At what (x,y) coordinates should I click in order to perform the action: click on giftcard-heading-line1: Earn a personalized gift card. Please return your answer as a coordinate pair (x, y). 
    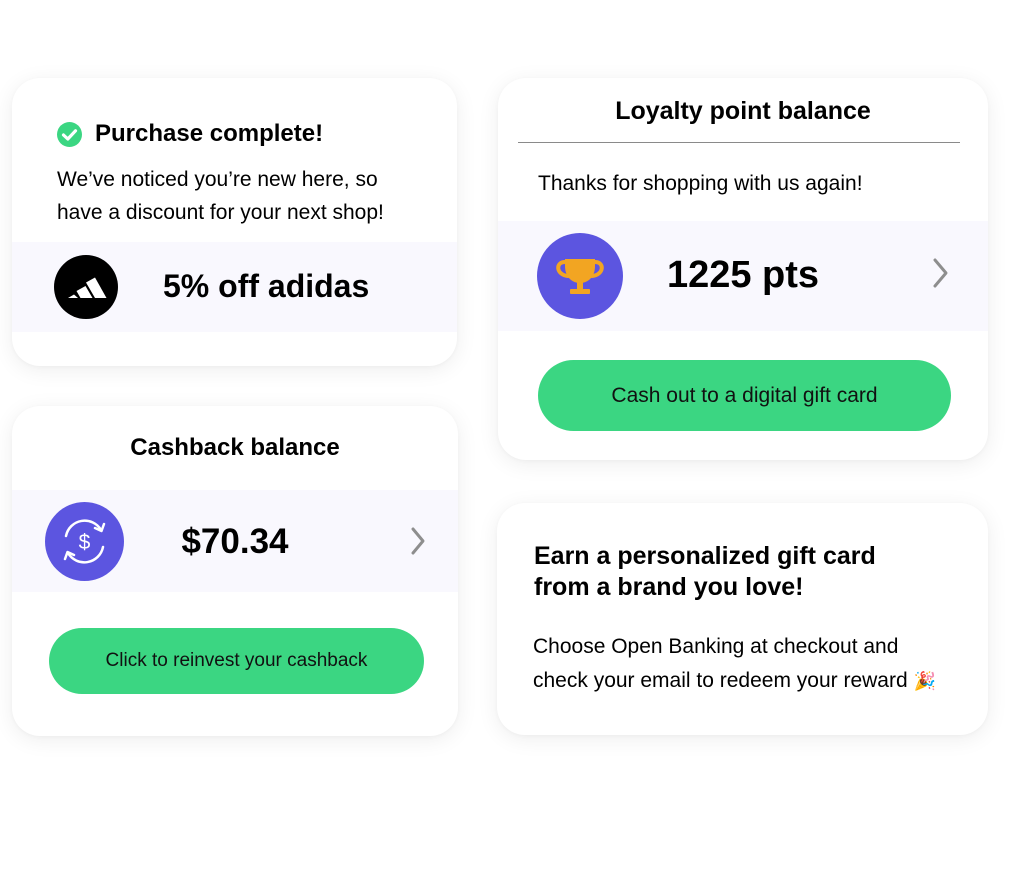
    Looking at the image, I should click on (705, 556).